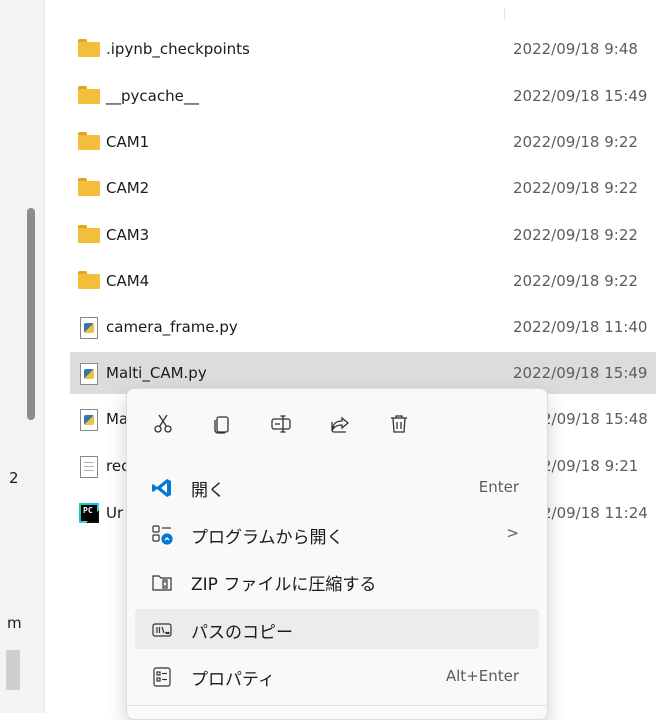  I want to click on menu-item-copy-path: パスのコピー, so click(337, 629).